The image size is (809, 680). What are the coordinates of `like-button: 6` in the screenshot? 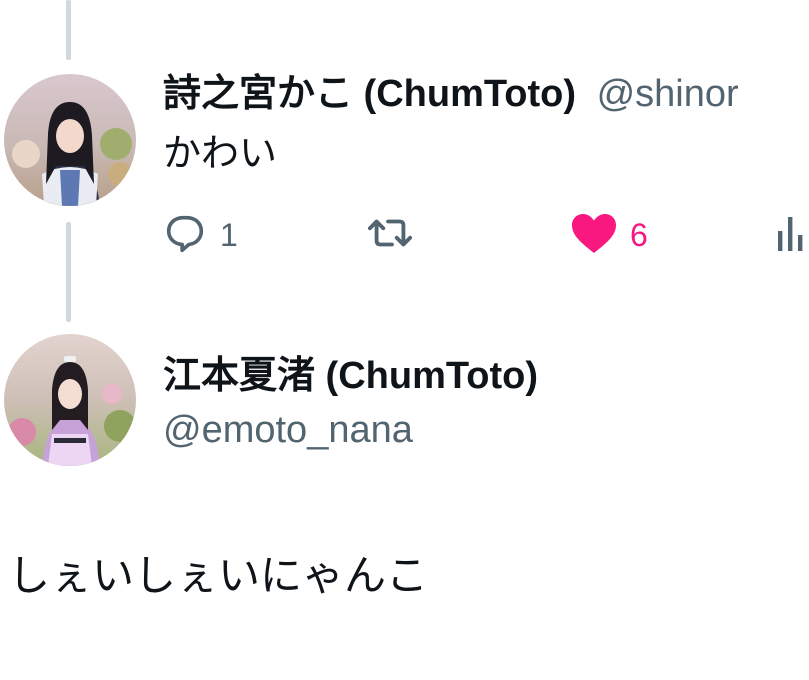 It's located at (609, 235).